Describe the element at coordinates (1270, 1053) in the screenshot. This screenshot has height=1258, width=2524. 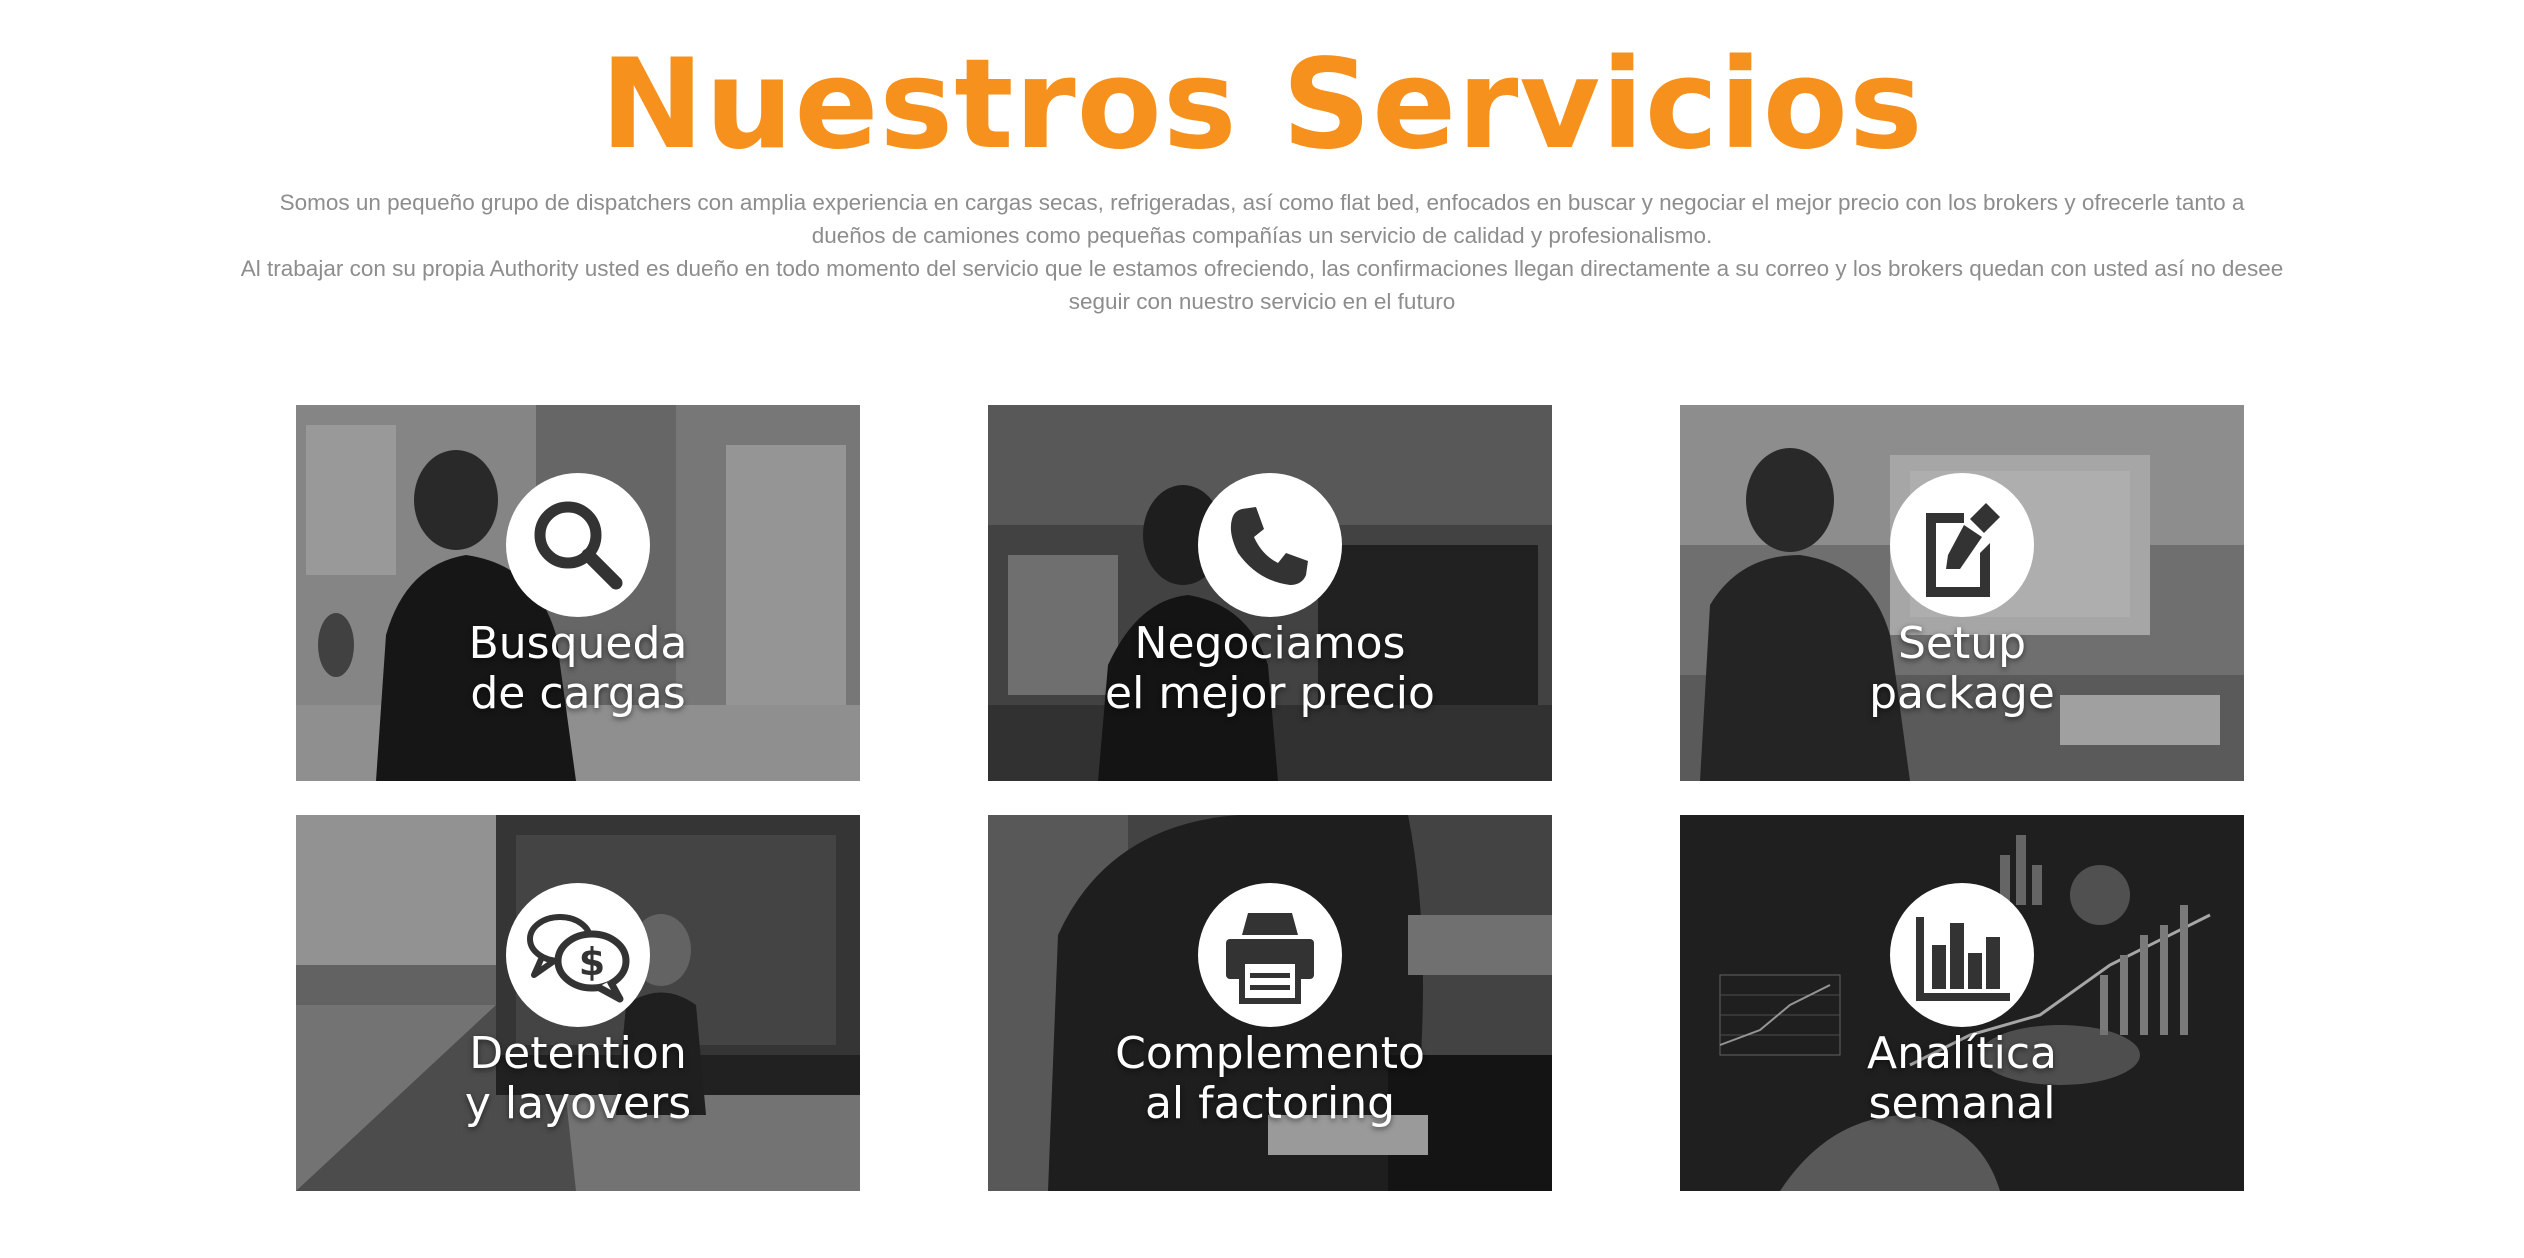
I see `service-label-line-1: Complemento` at that location.